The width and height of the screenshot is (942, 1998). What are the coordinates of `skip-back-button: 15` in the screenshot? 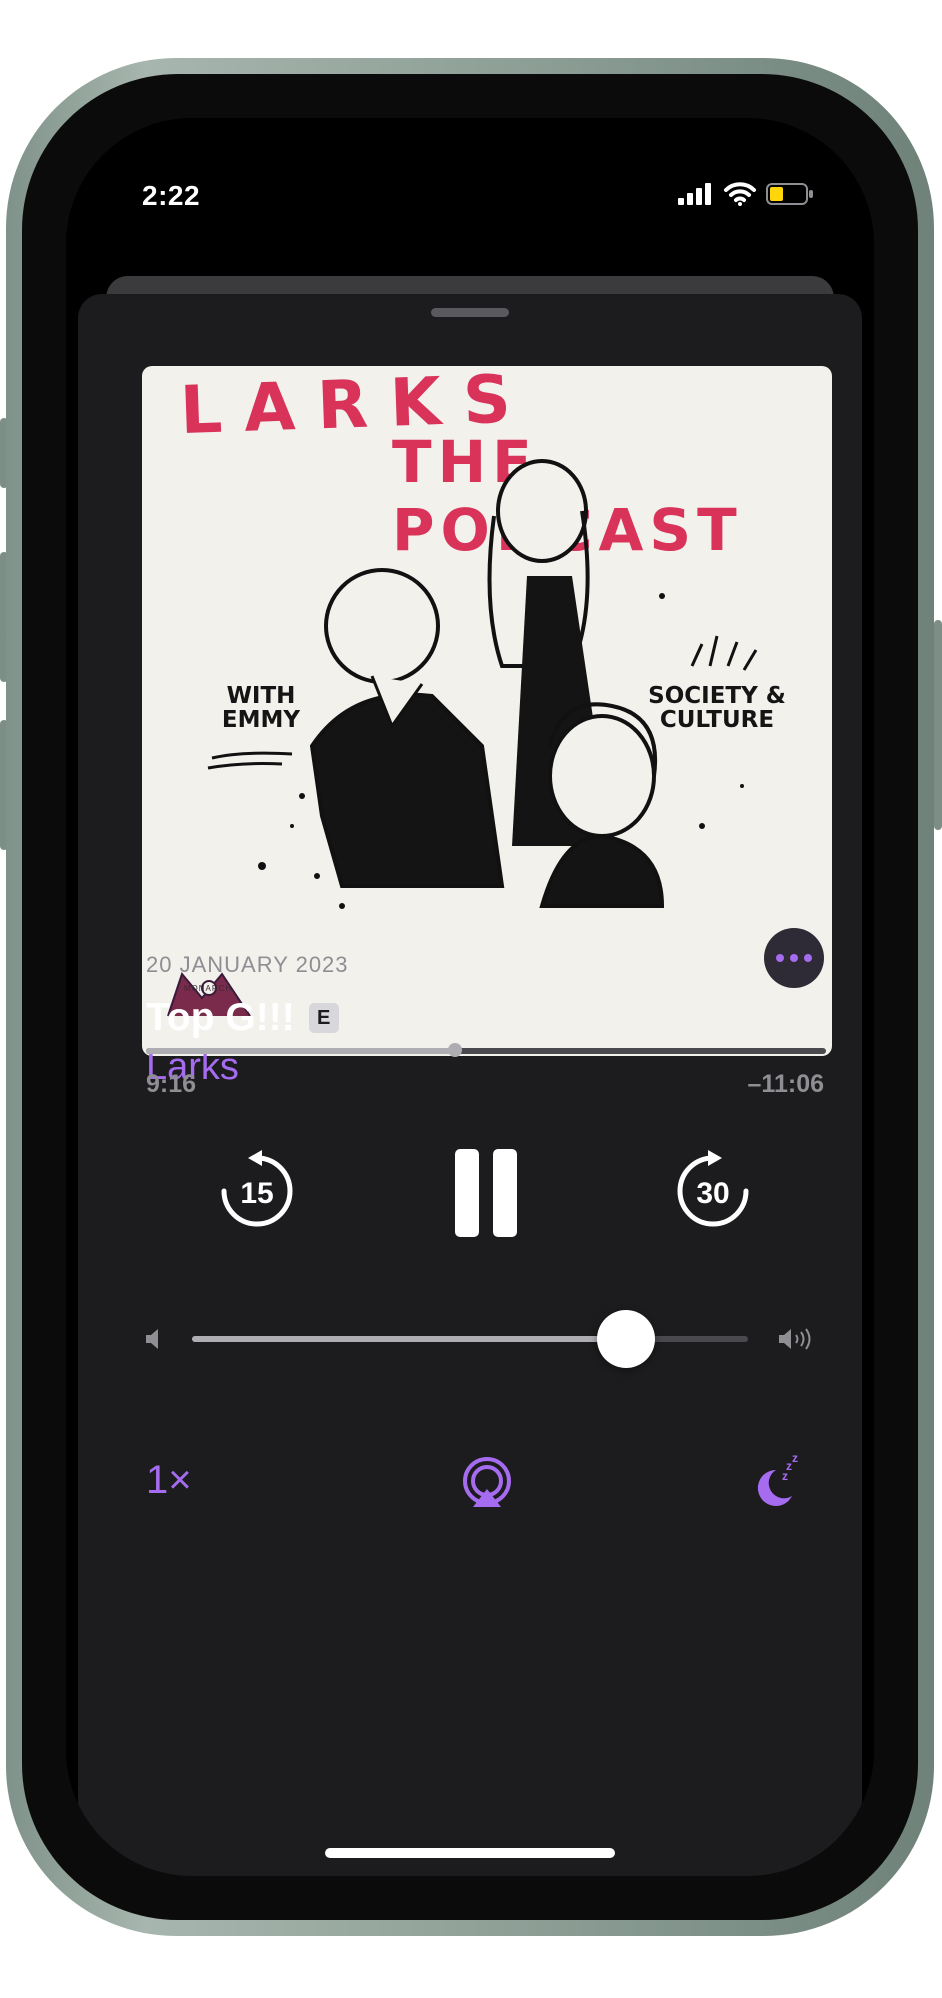 It's located at (257, 1191).